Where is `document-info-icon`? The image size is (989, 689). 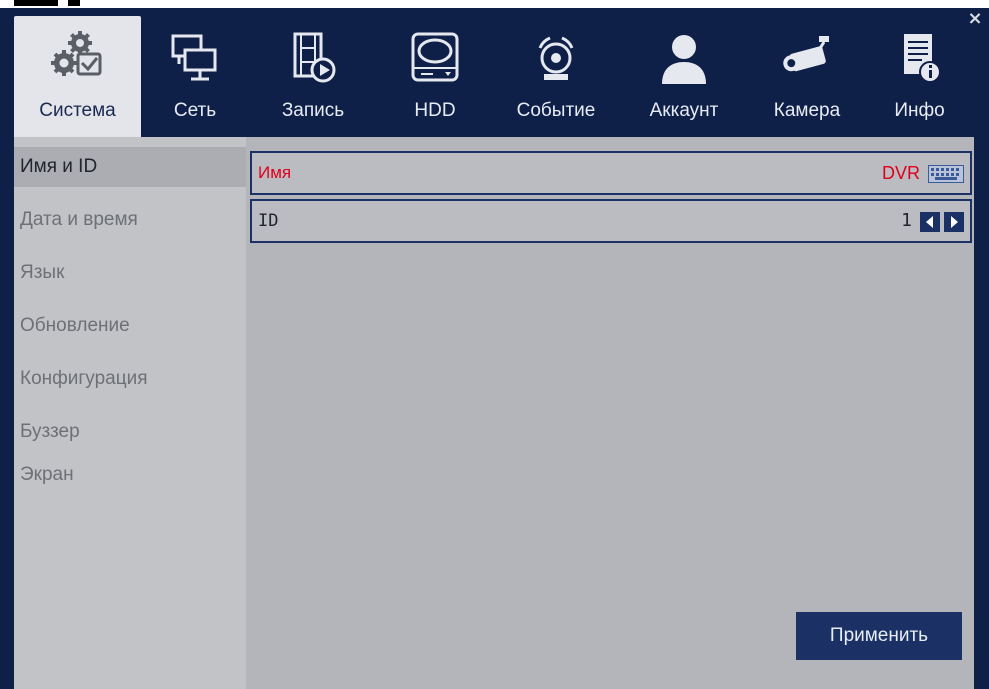 document-info-icon is located at coordinates (920, 58).